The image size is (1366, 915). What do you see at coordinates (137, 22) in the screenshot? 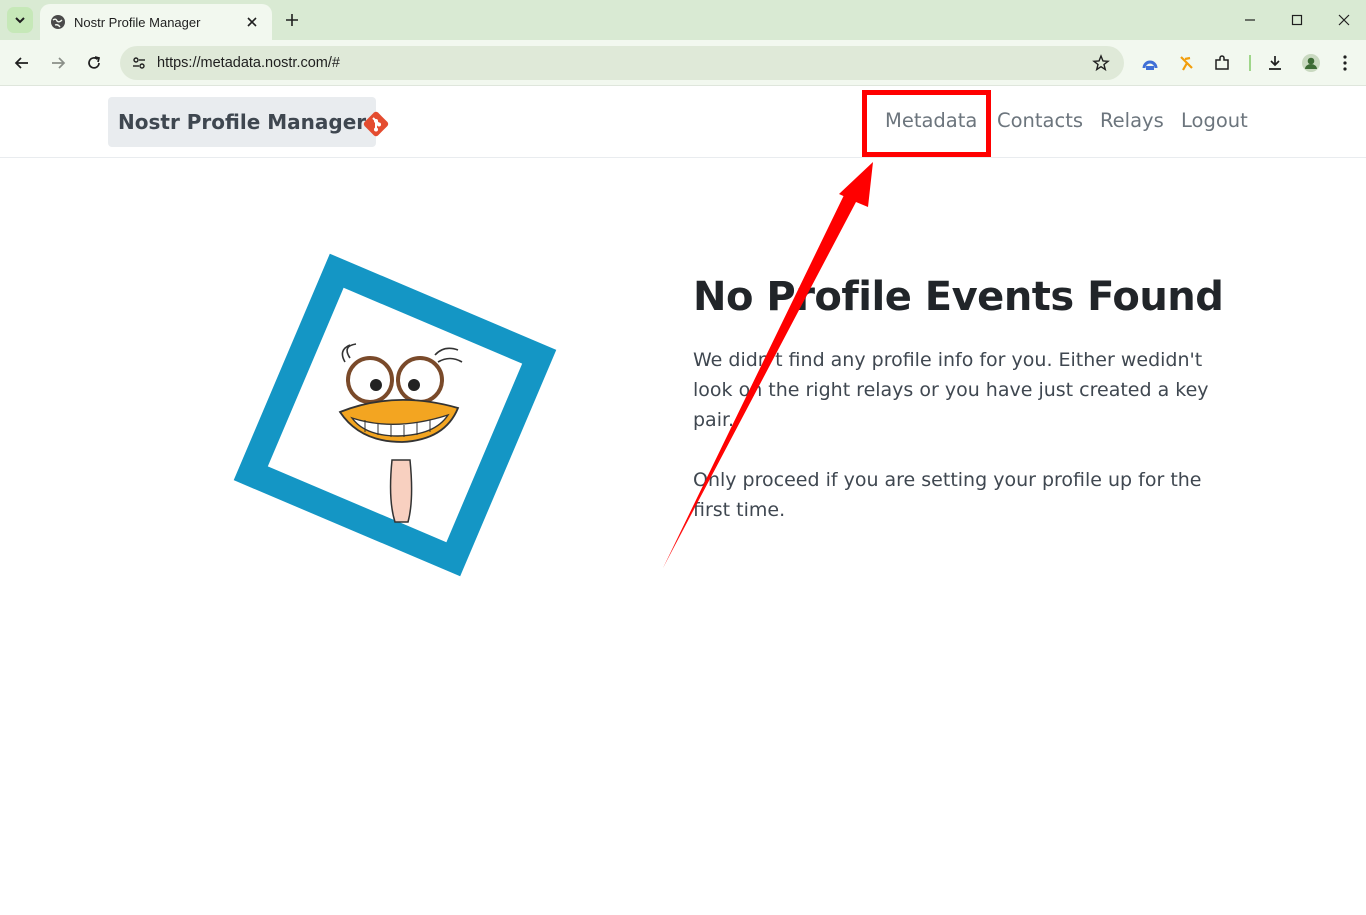
I see `tab-title: Nostr Profile Manager` at bounding box center [137, 22].